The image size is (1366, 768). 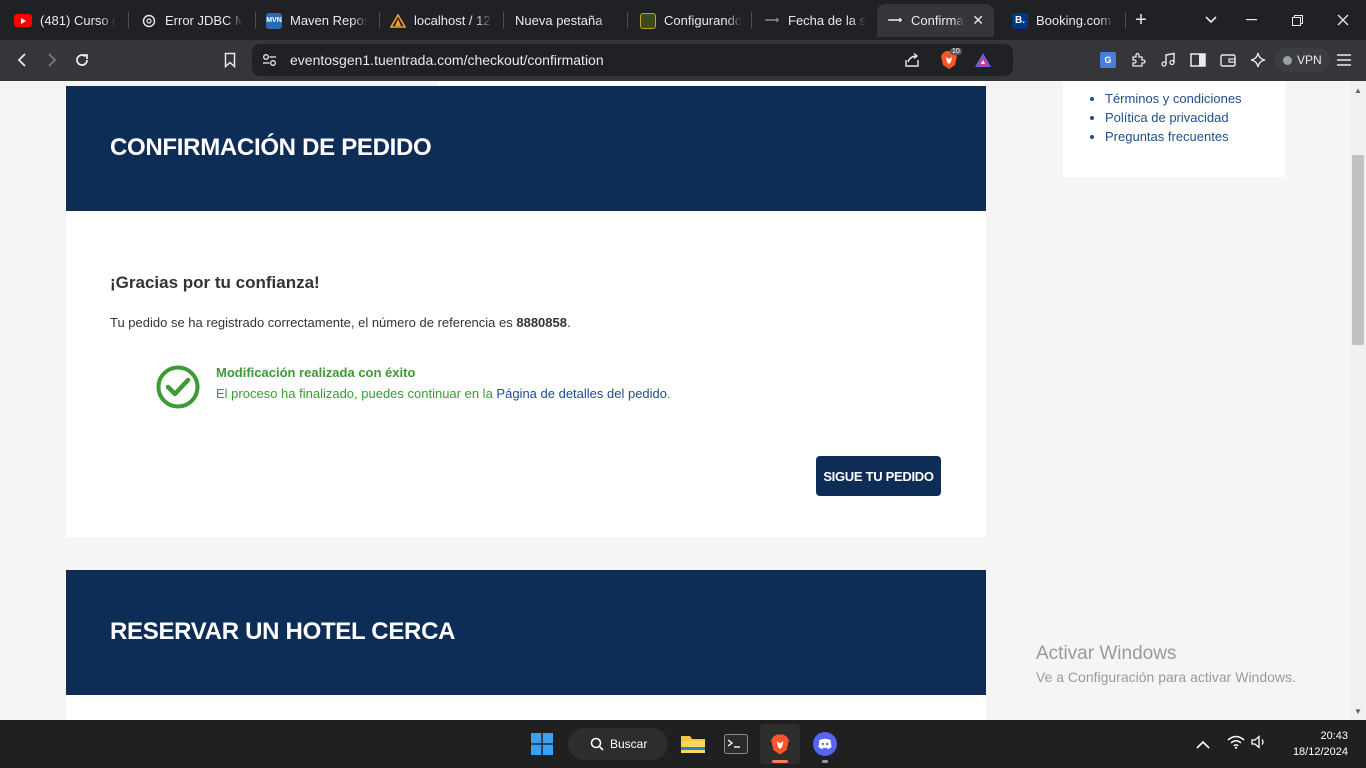 I want to click on discord-button, so click(x=825, y=744).